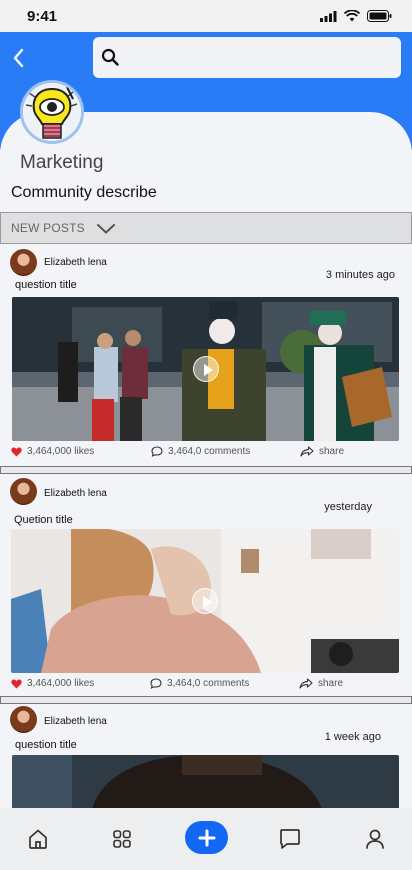  I want to click on profile-icon, so click(375, 839).